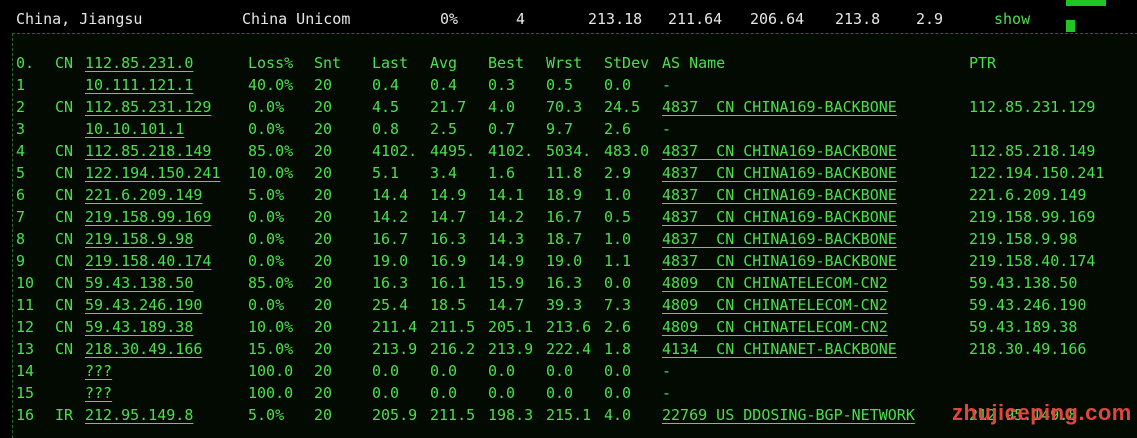 This screenshot has width=1137, height=438. I want to click on cell-ptr: 59.43.138.50, so click(1023, 283).